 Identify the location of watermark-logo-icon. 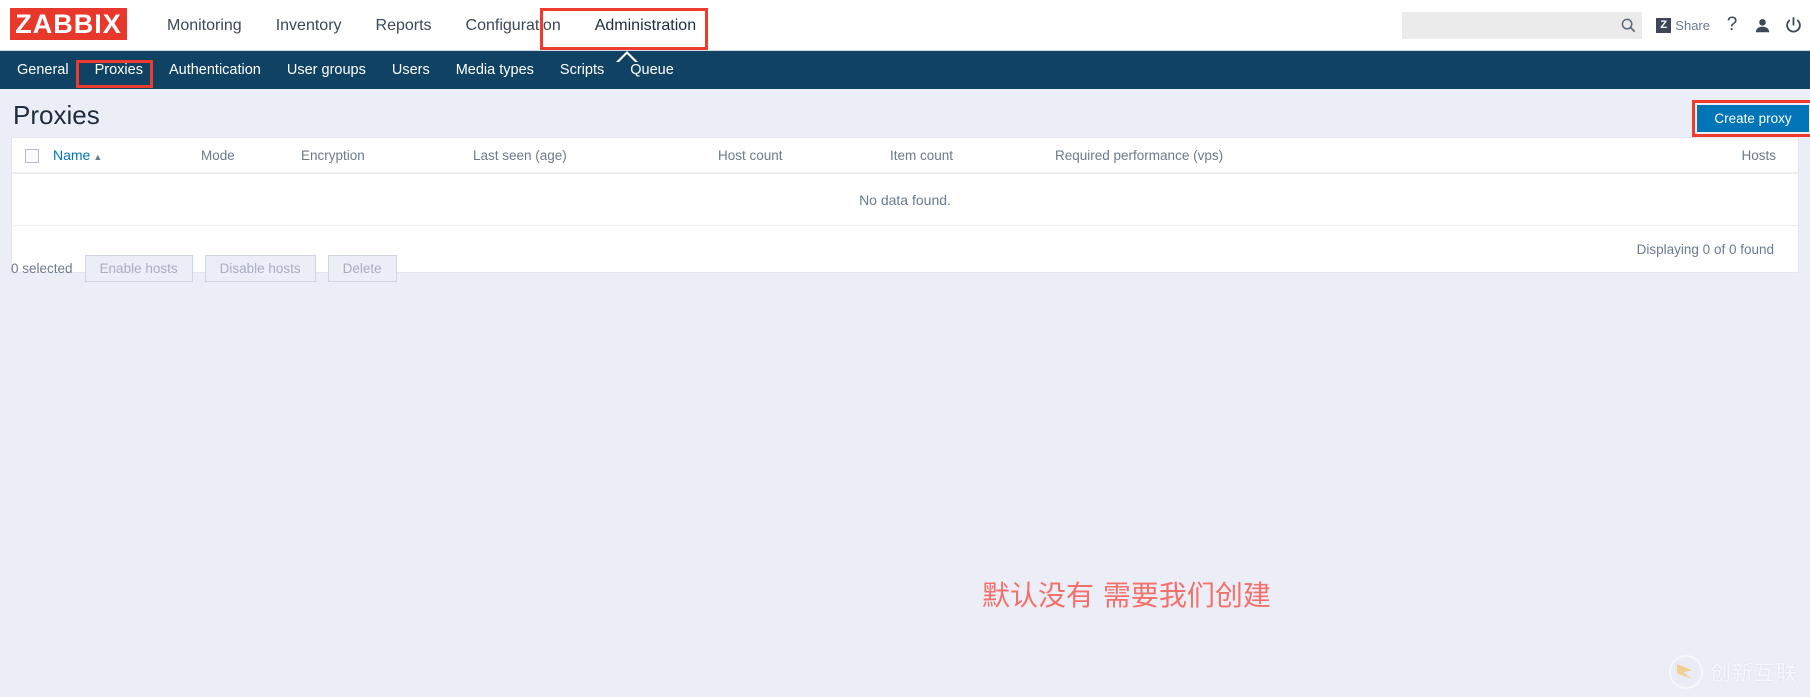
(1686, 672).